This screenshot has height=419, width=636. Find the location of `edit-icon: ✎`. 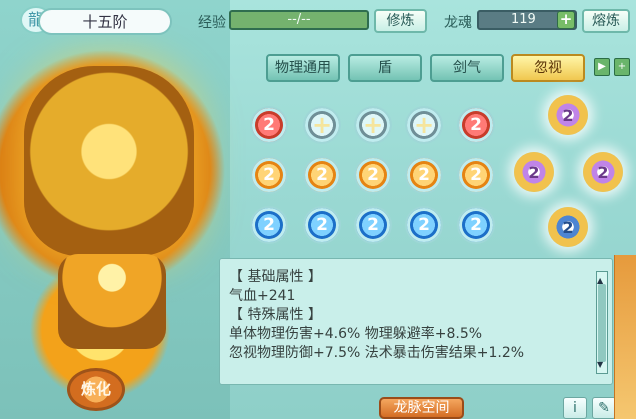

edit-icon: ✎ is located at coordinates (604, 408).